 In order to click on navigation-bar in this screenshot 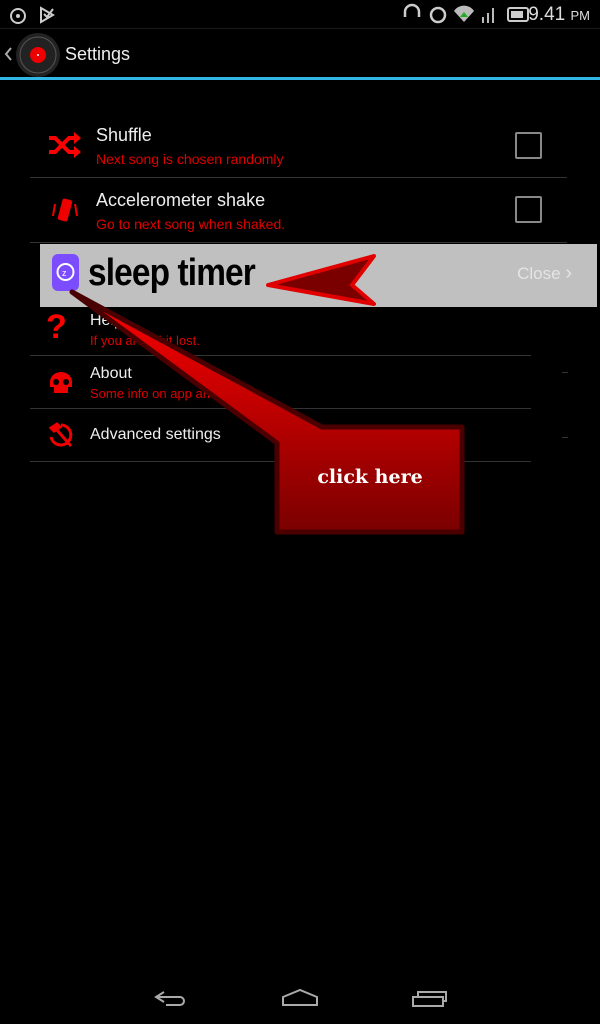, I will do `click(300, 997)`.